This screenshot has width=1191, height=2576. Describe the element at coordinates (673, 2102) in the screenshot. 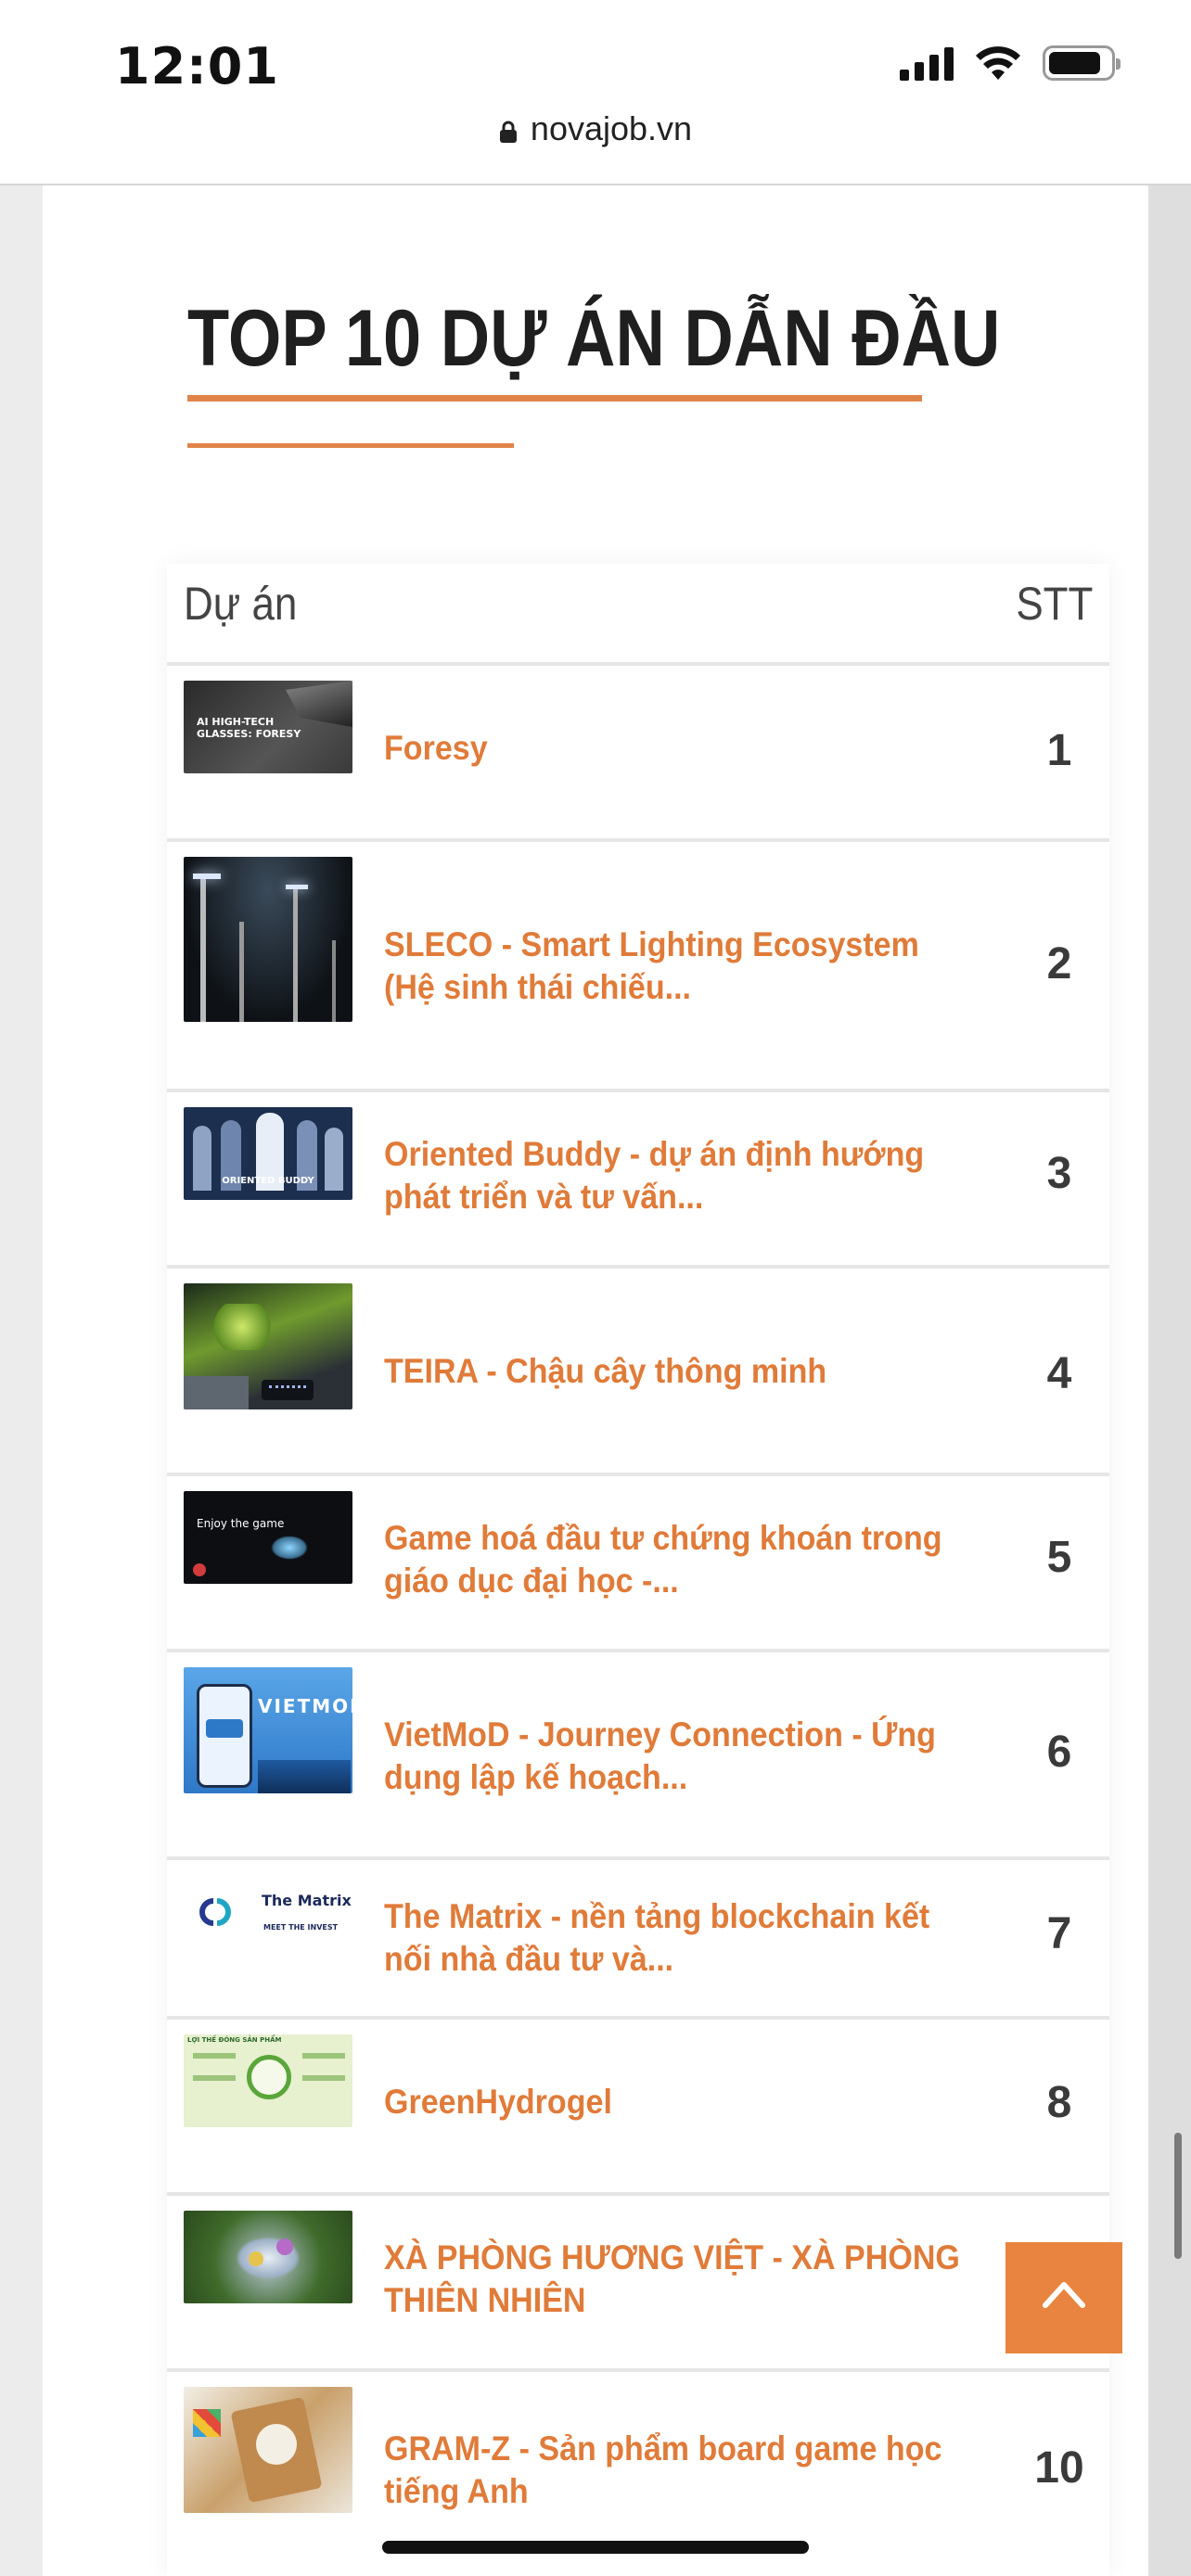

I see `project-link: GreenHydrogel` at that location.